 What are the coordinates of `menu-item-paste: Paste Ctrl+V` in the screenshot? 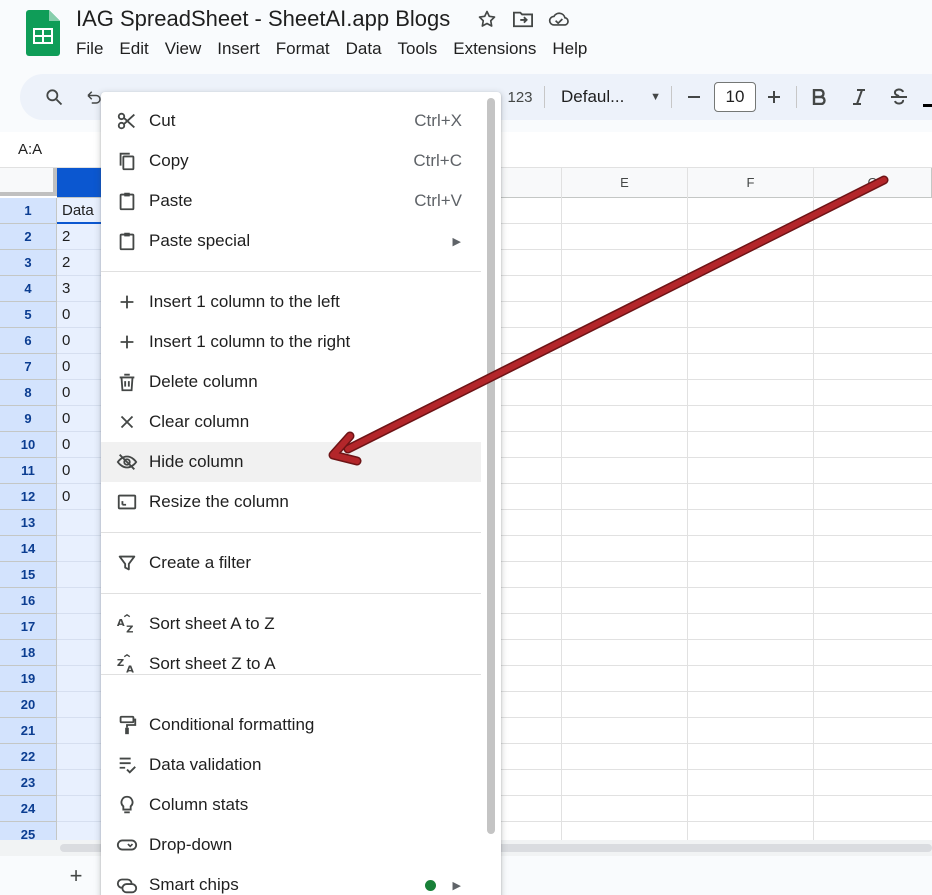 It's located at (291, 201).